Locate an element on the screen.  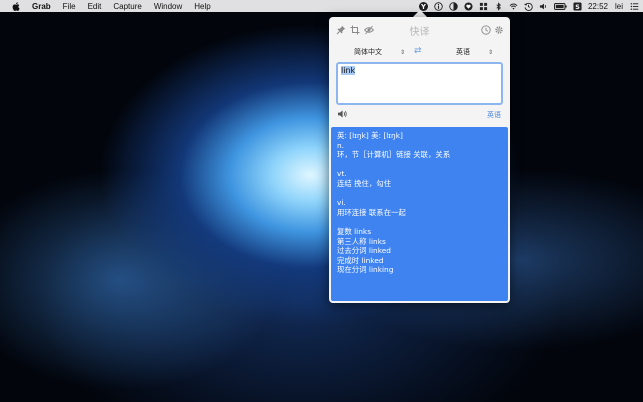
clock: 22:52 is located at coordinates (598, 6).